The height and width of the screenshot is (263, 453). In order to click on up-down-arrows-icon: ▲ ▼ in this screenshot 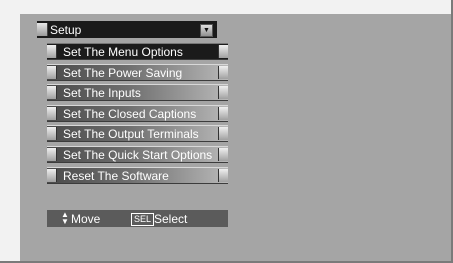, I will do `click(65, 218)`.